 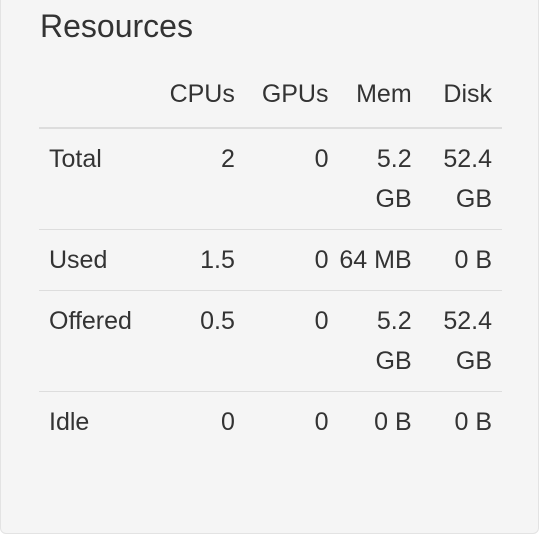 I want to click on table-row: Idle 0 0 0 B 0 B, so click(x=270, y=421).